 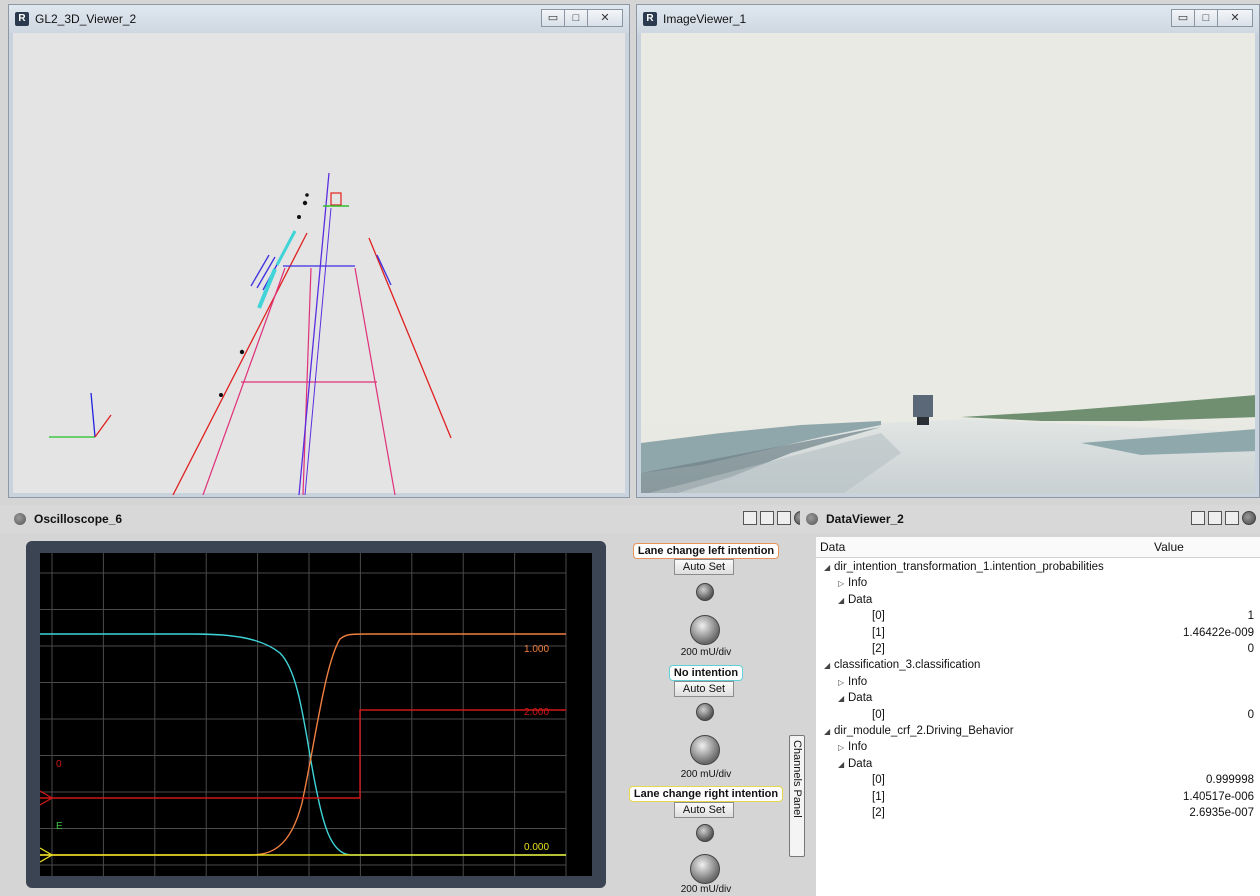 I want to click on tree-row: [1] 1.46422e-009, so click(x=1038, y=633).